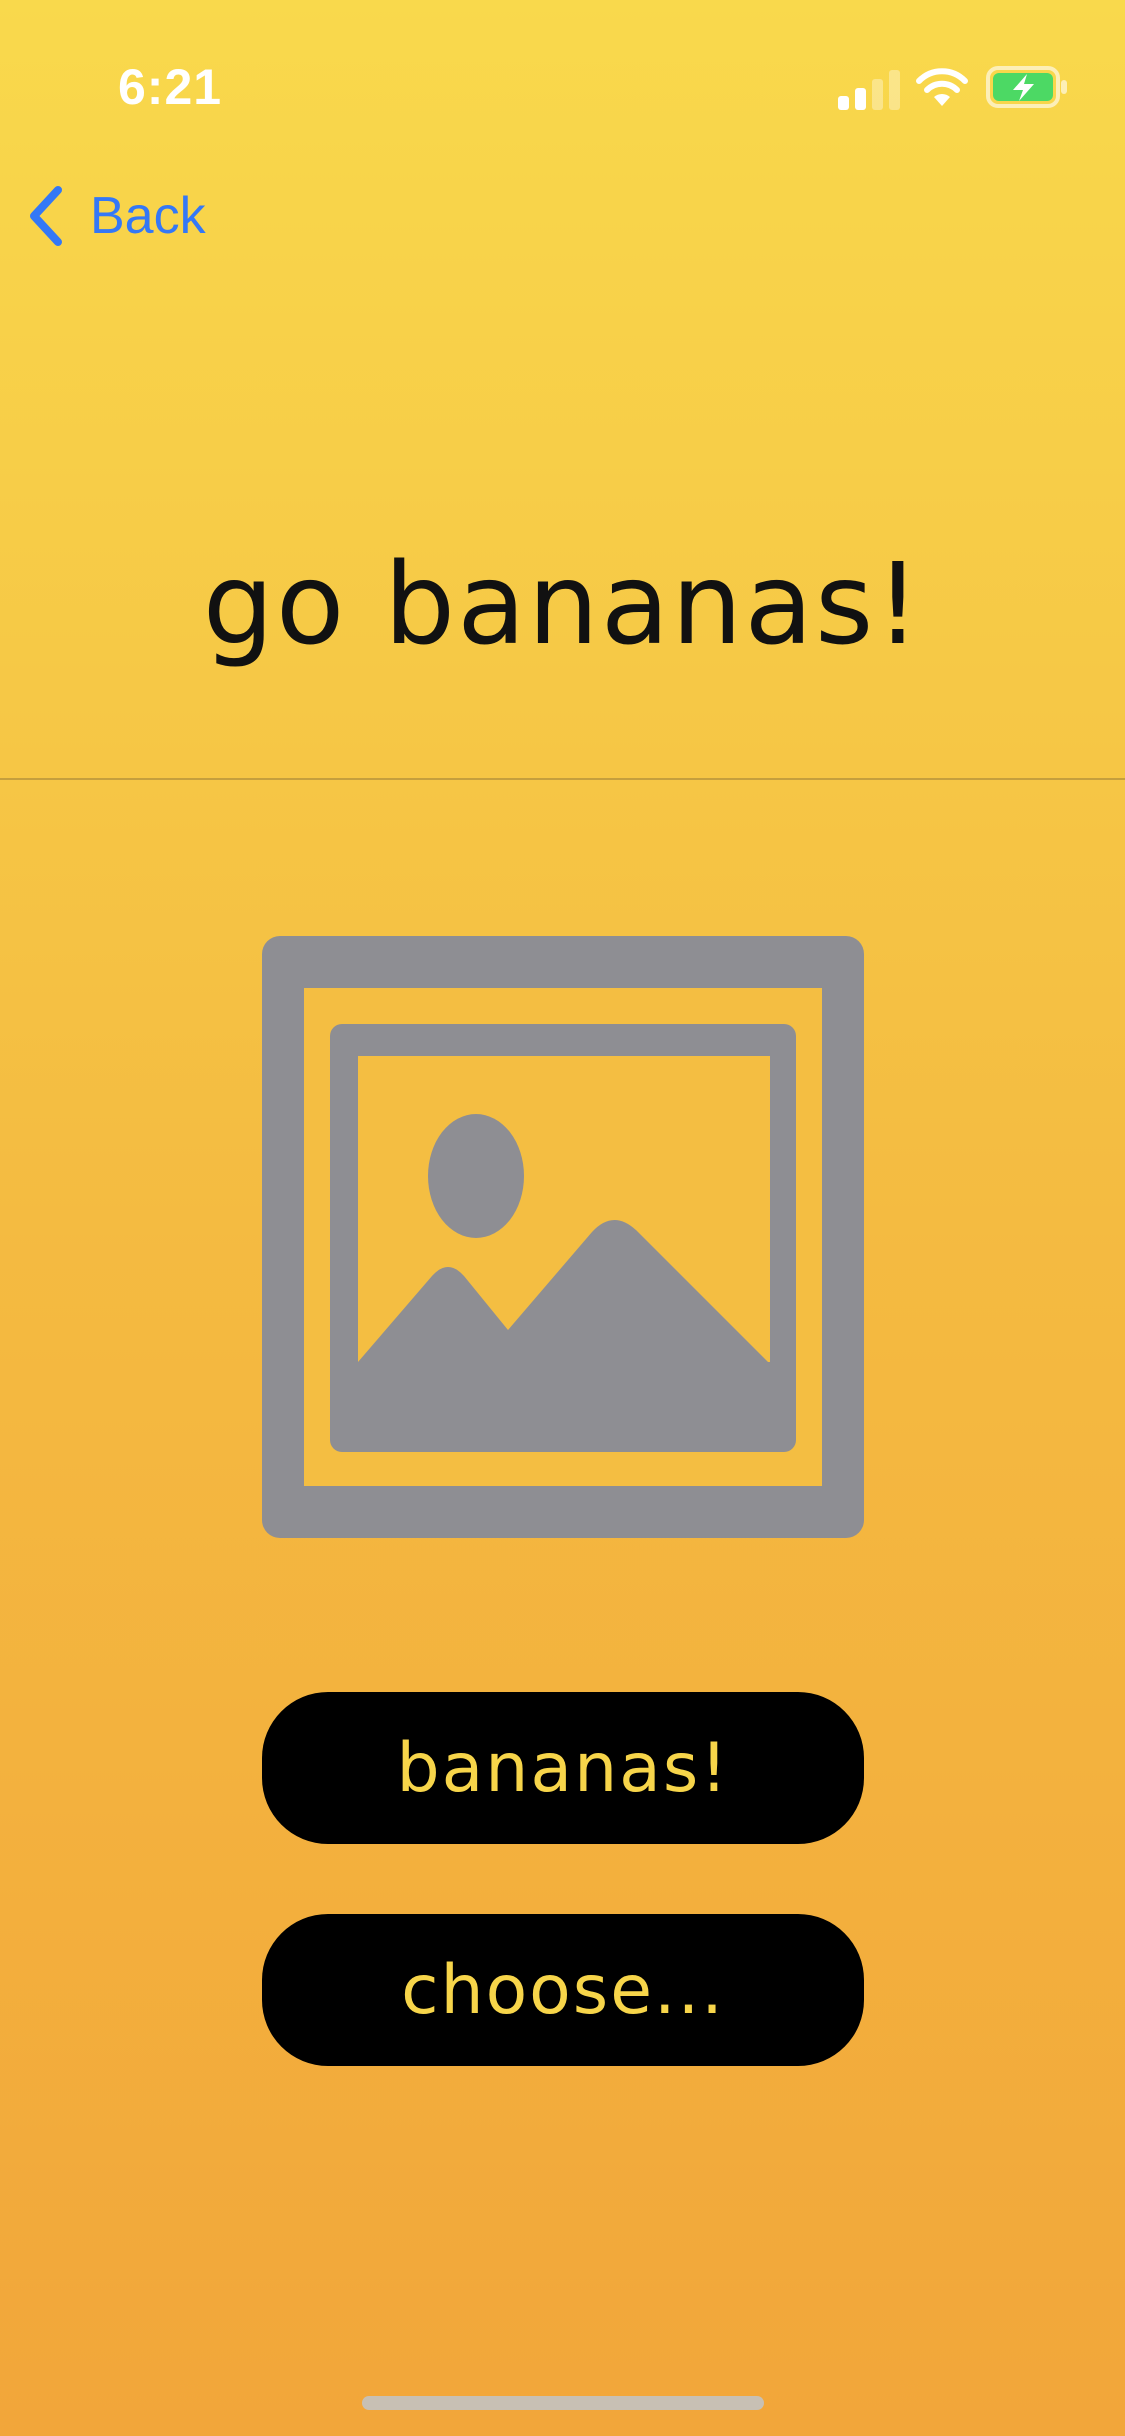 This screenshot has width=1125, height=2436. Describe the element at coordinates (148, 216) in the screenshot. I see `back-label: Back` at that location.